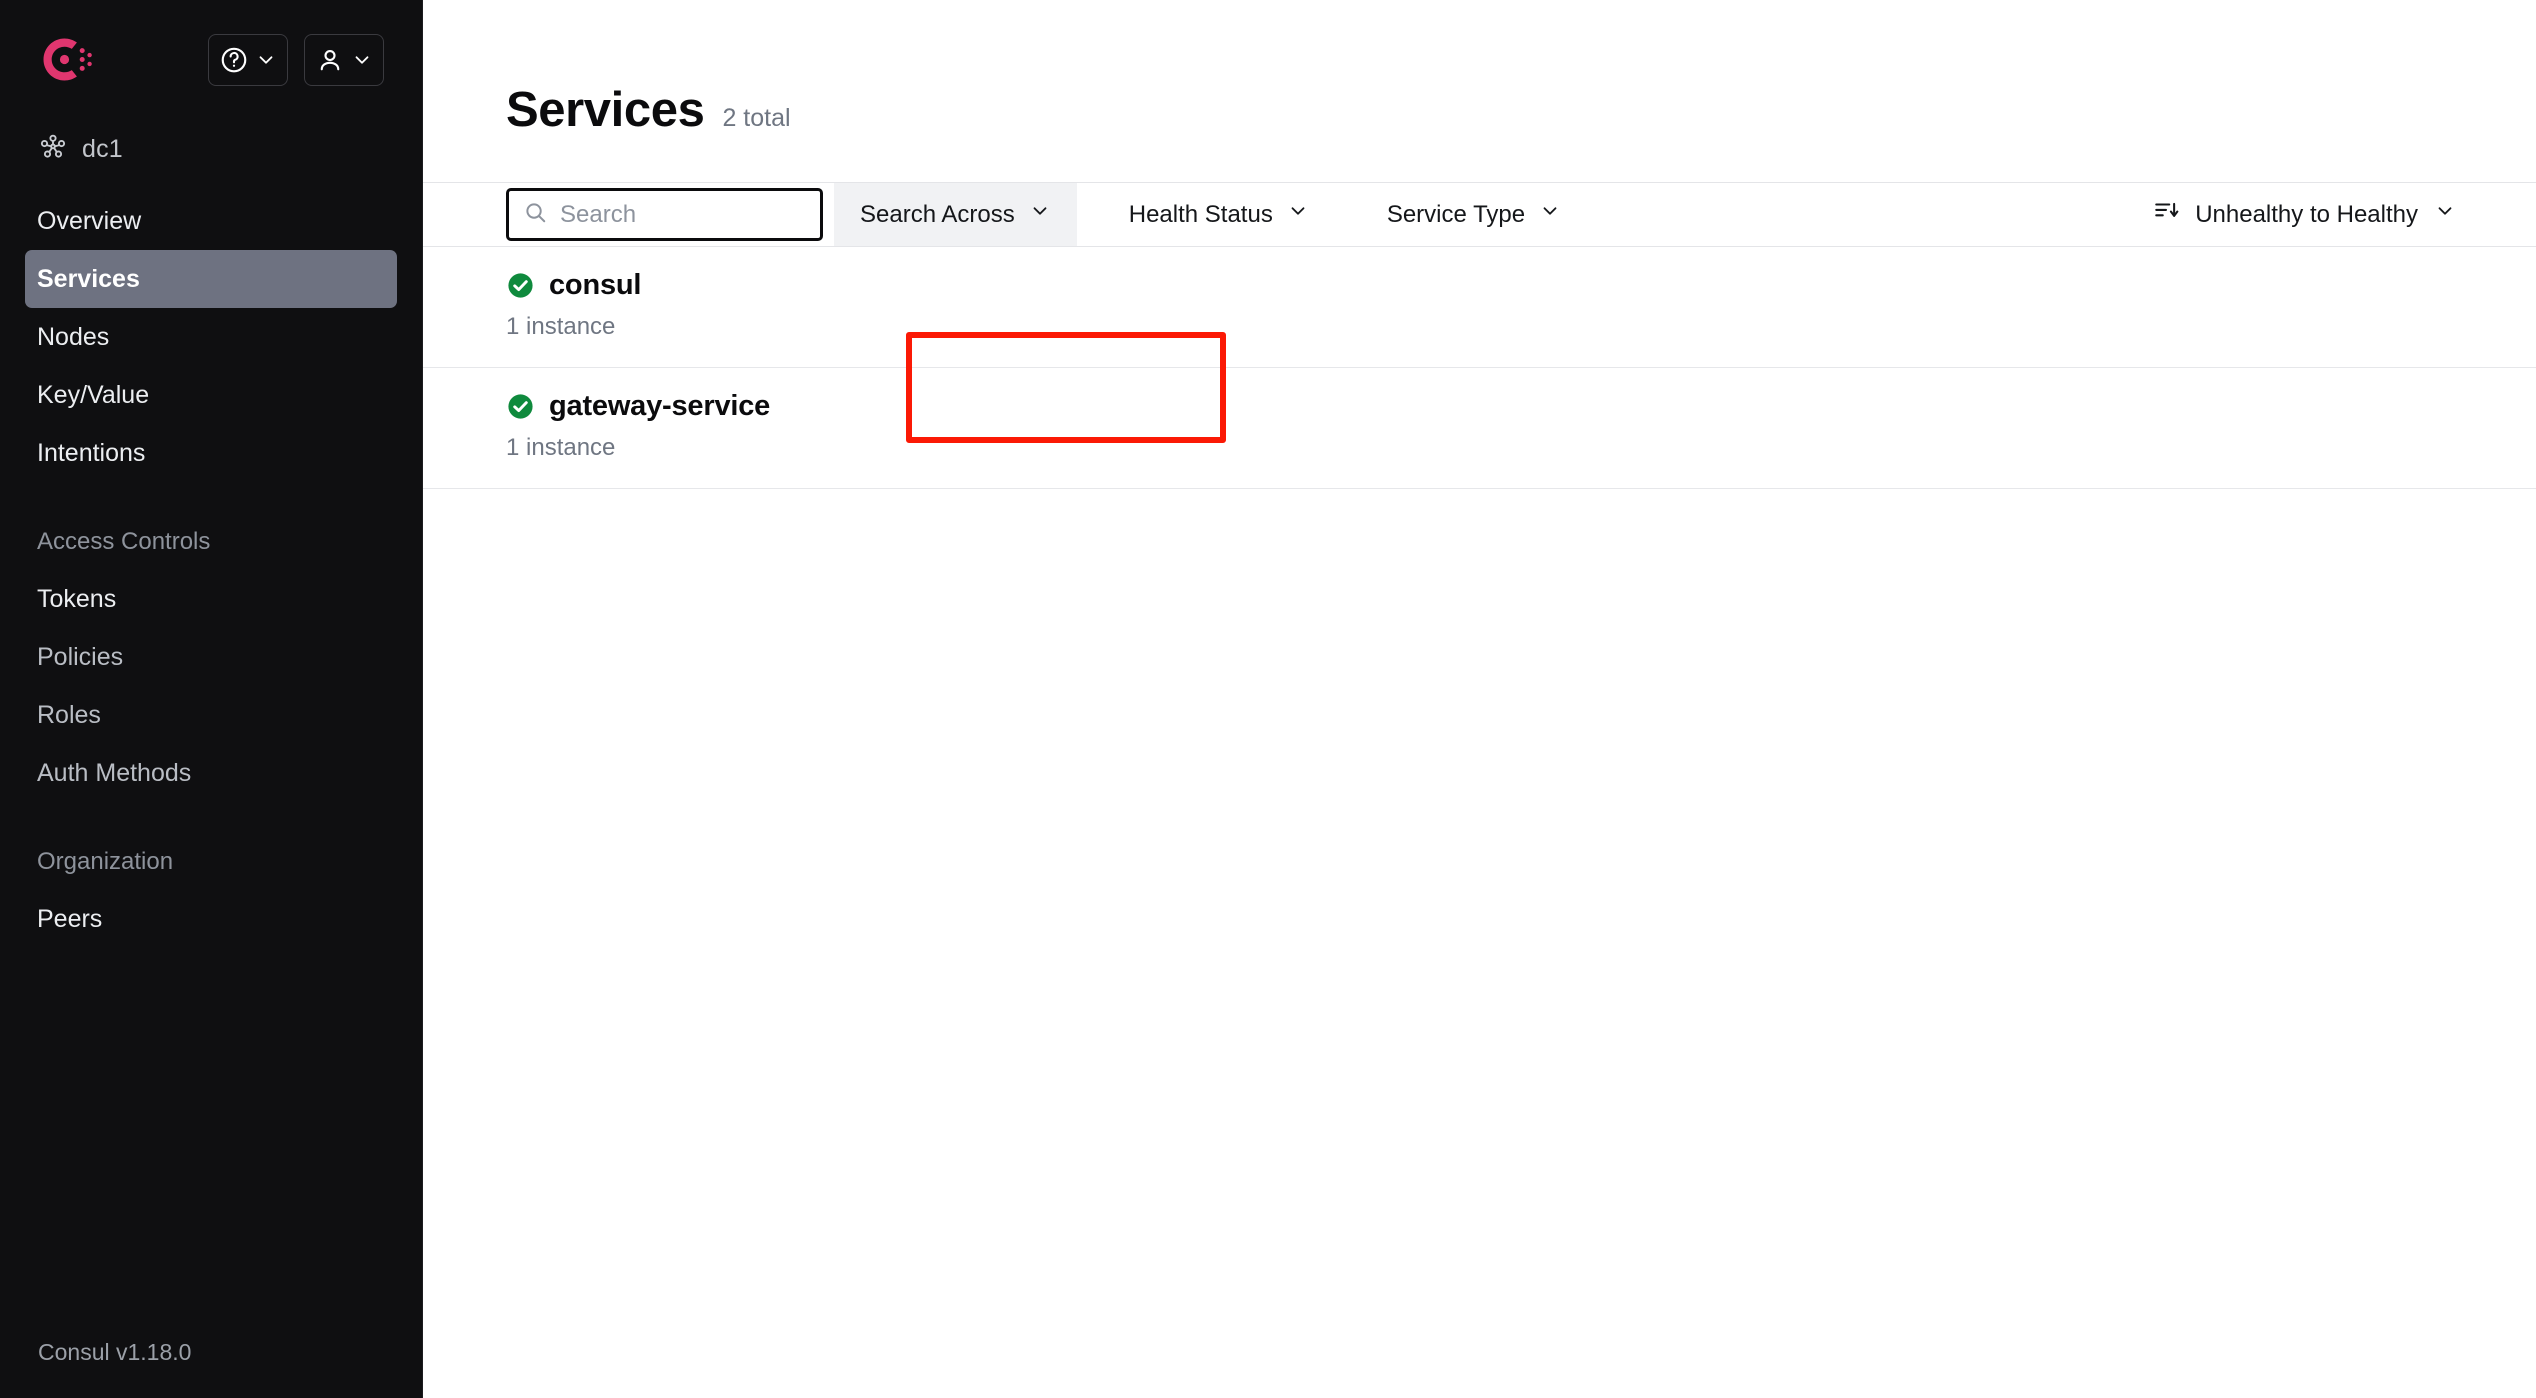 The width and height of the screenshot is (2536, 1398). What do you see at coordinates (605, 110) in the screenshot?
I see `page-title: Services` at bounding box center [605, 110].